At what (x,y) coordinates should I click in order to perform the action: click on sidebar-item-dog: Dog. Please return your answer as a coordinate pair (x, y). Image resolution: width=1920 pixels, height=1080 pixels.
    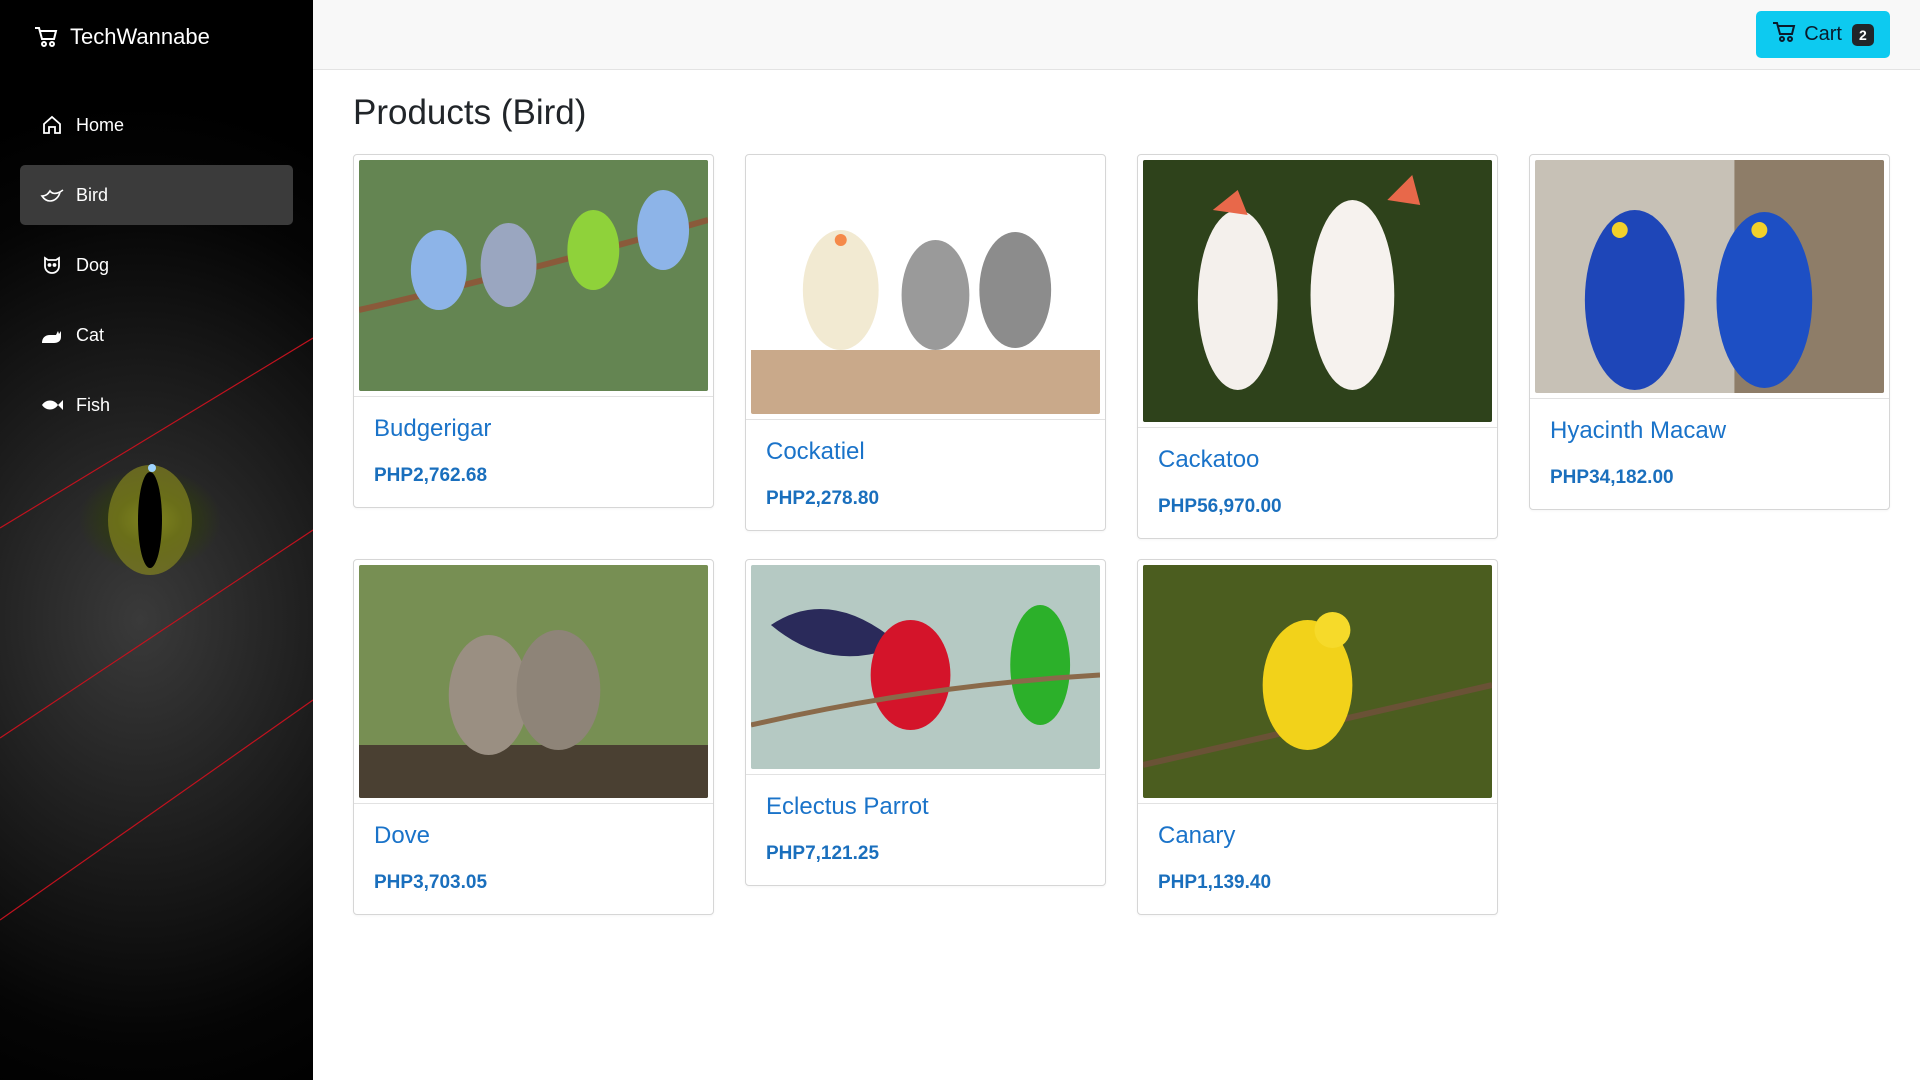
    Looking at the image, I should click on (156, 265).